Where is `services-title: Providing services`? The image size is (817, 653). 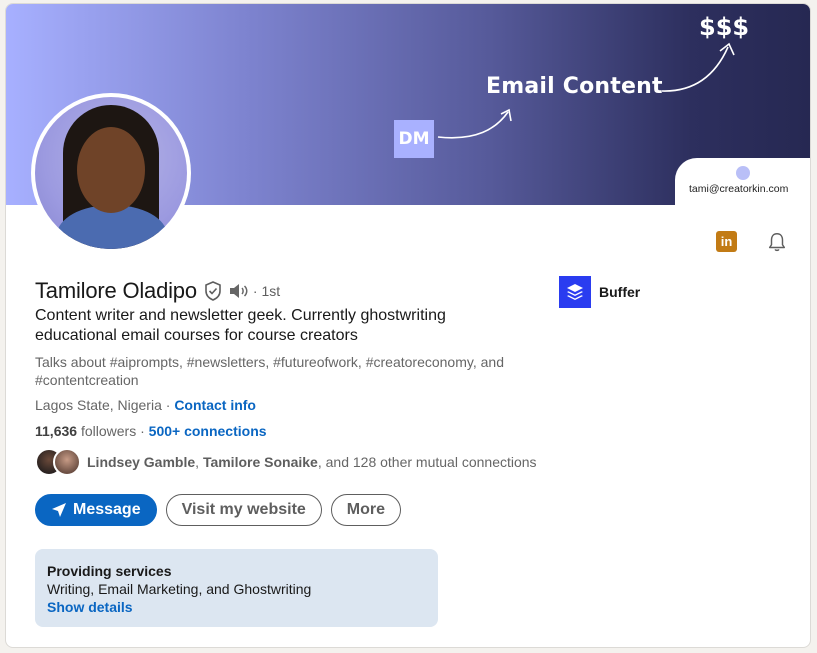 services-title: Providing services is located at coordinates (109, 571).